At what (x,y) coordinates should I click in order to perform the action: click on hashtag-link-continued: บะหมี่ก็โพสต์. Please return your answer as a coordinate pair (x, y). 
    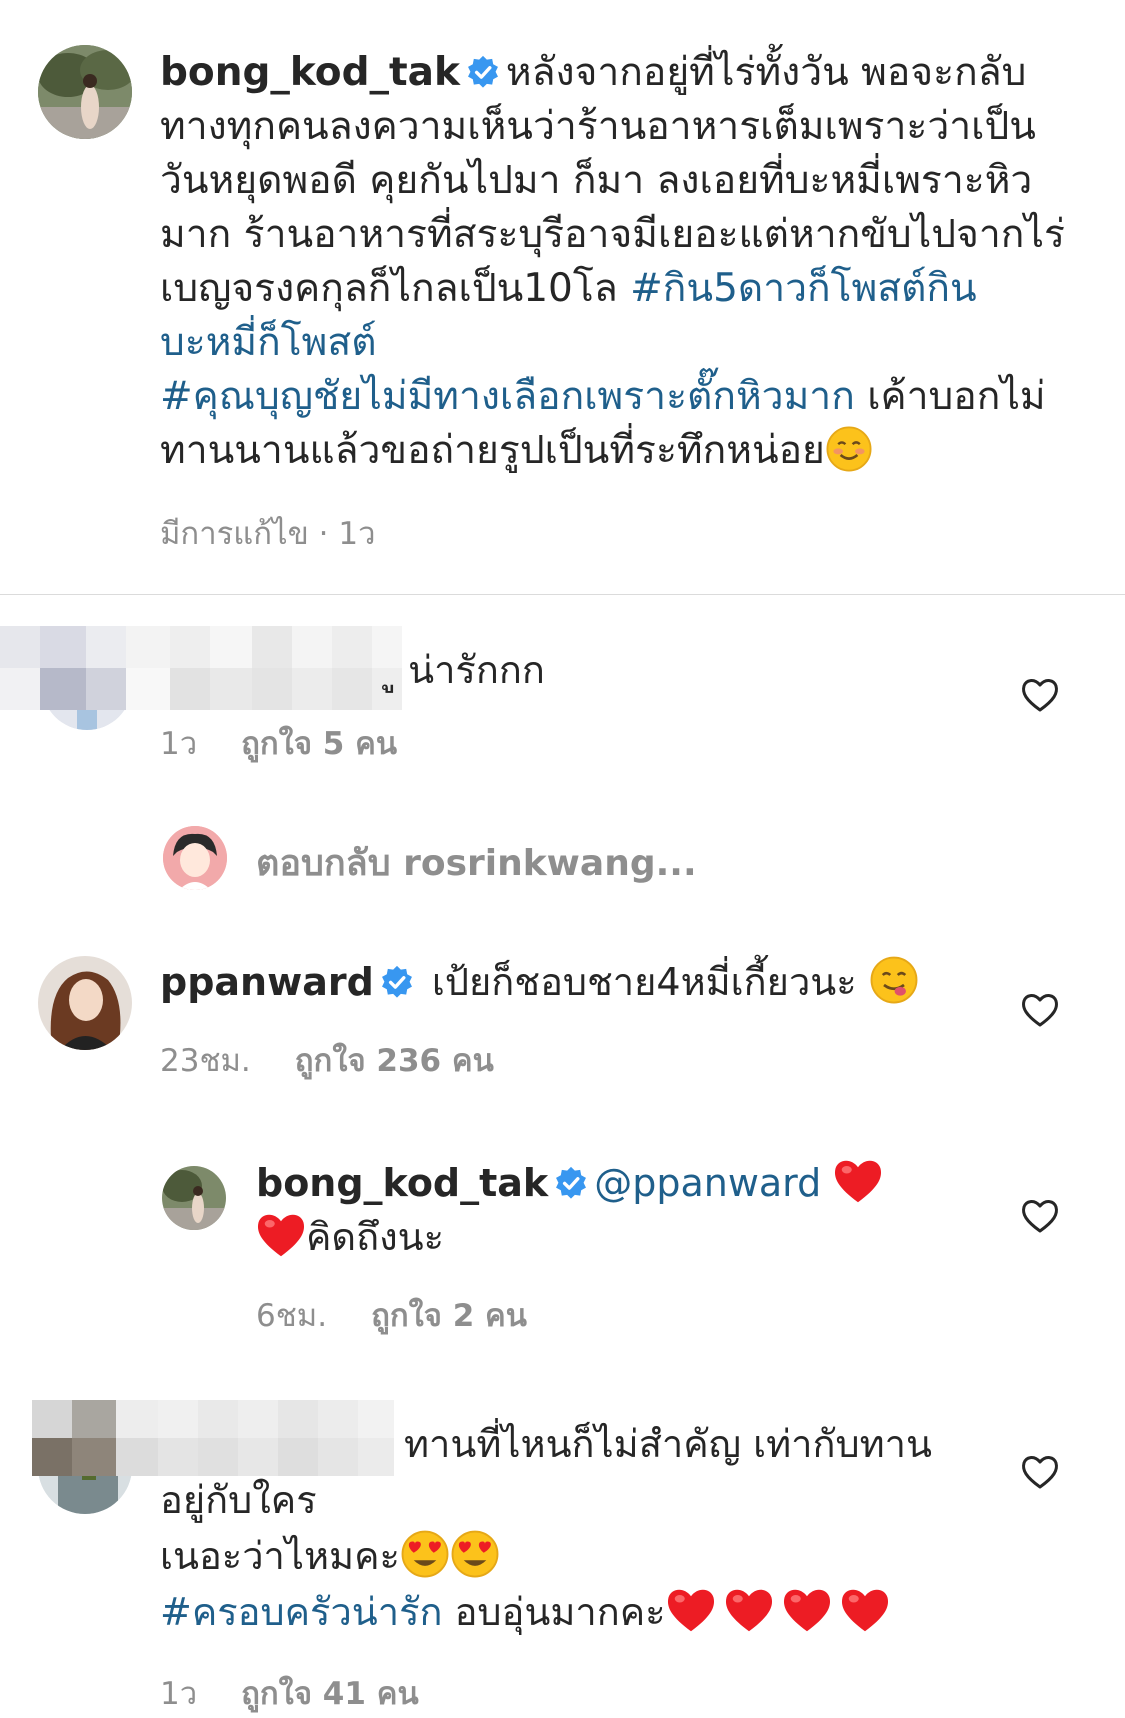
    Looking at the image, I should click on (620, 343).